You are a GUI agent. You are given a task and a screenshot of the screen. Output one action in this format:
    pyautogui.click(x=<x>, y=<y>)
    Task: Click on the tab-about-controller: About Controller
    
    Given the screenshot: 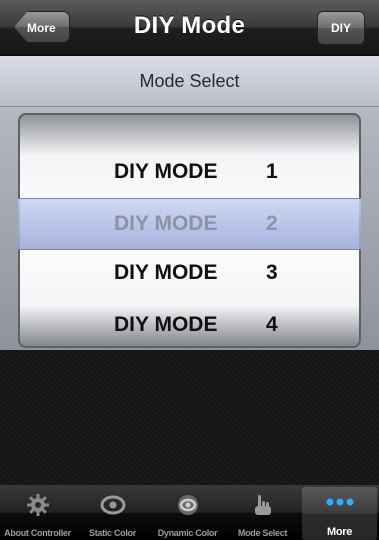 What is the action you would take?
    pyautogui.click(x=37, y=512)
    